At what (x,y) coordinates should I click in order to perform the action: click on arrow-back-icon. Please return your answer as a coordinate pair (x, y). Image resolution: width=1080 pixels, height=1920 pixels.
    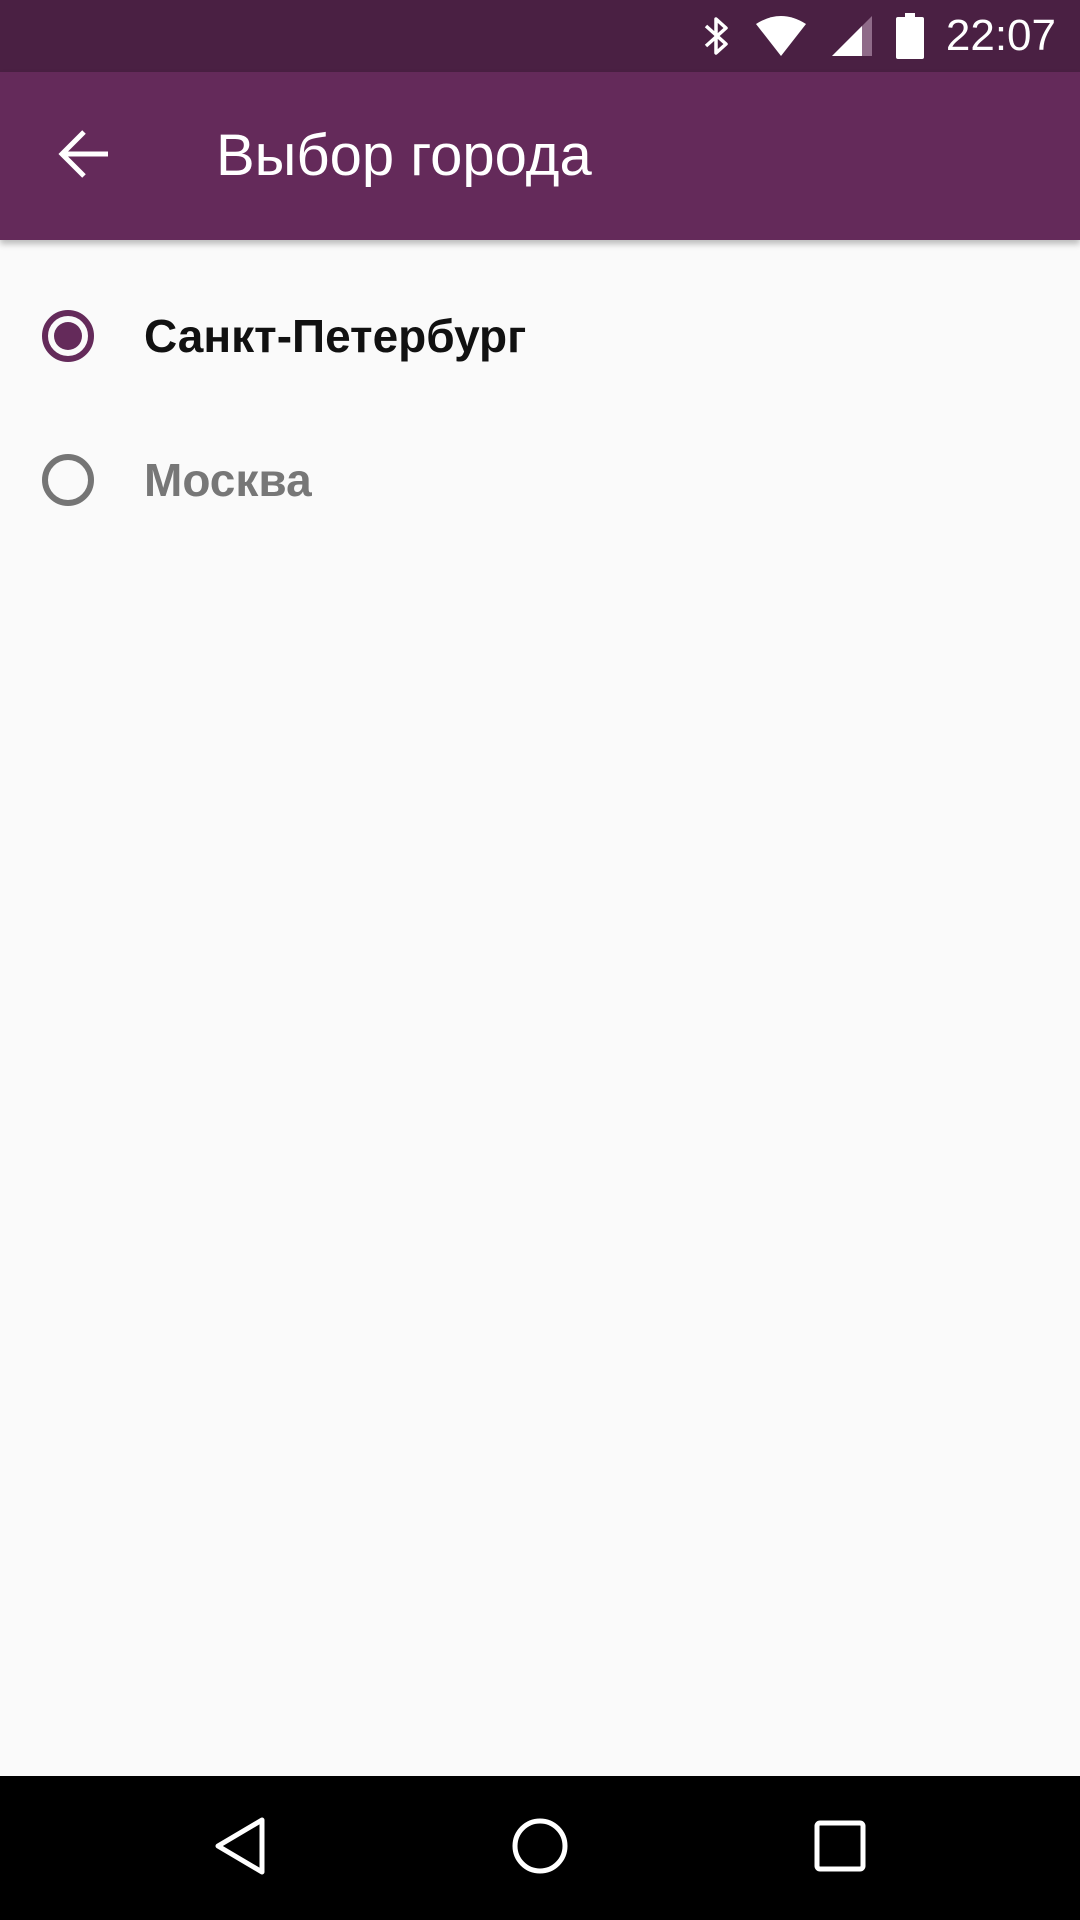
    Looking at the image, I should click on (84, 156).